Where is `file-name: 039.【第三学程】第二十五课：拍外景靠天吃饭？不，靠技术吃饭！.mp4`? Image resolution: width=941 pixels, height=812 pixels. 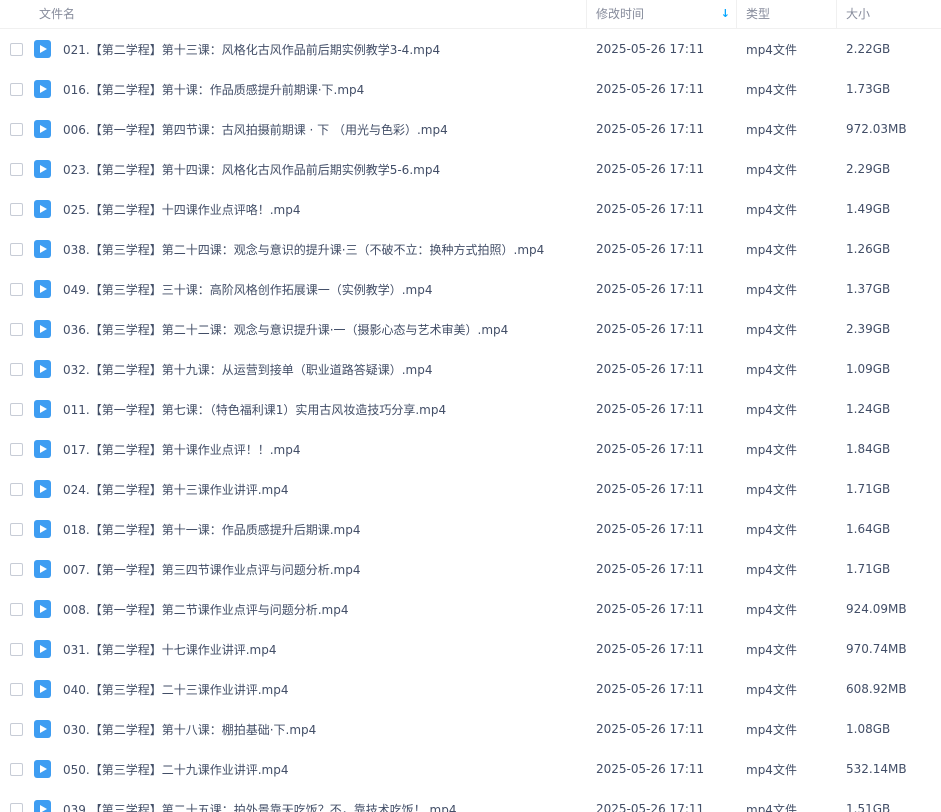 file-name: 039.【第三学程】第二十五课：拍外景靠天吃饭？不，靠技术吃饭！.mp4 is located at coordinates (293, 806).